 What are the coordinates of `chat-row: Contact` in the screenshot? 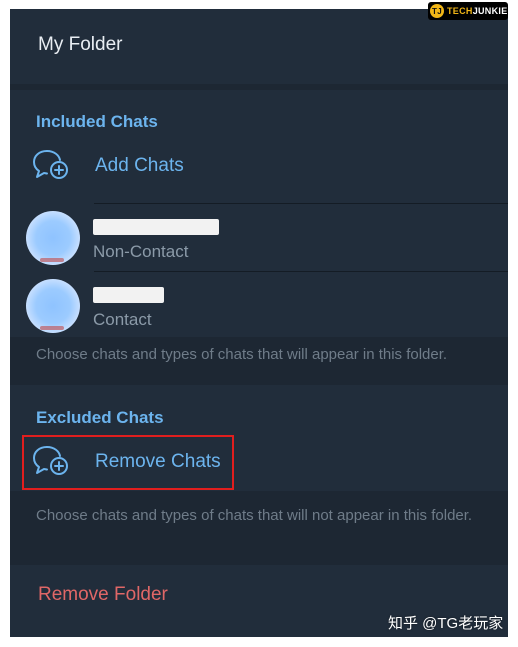 It's located at (259, 305).